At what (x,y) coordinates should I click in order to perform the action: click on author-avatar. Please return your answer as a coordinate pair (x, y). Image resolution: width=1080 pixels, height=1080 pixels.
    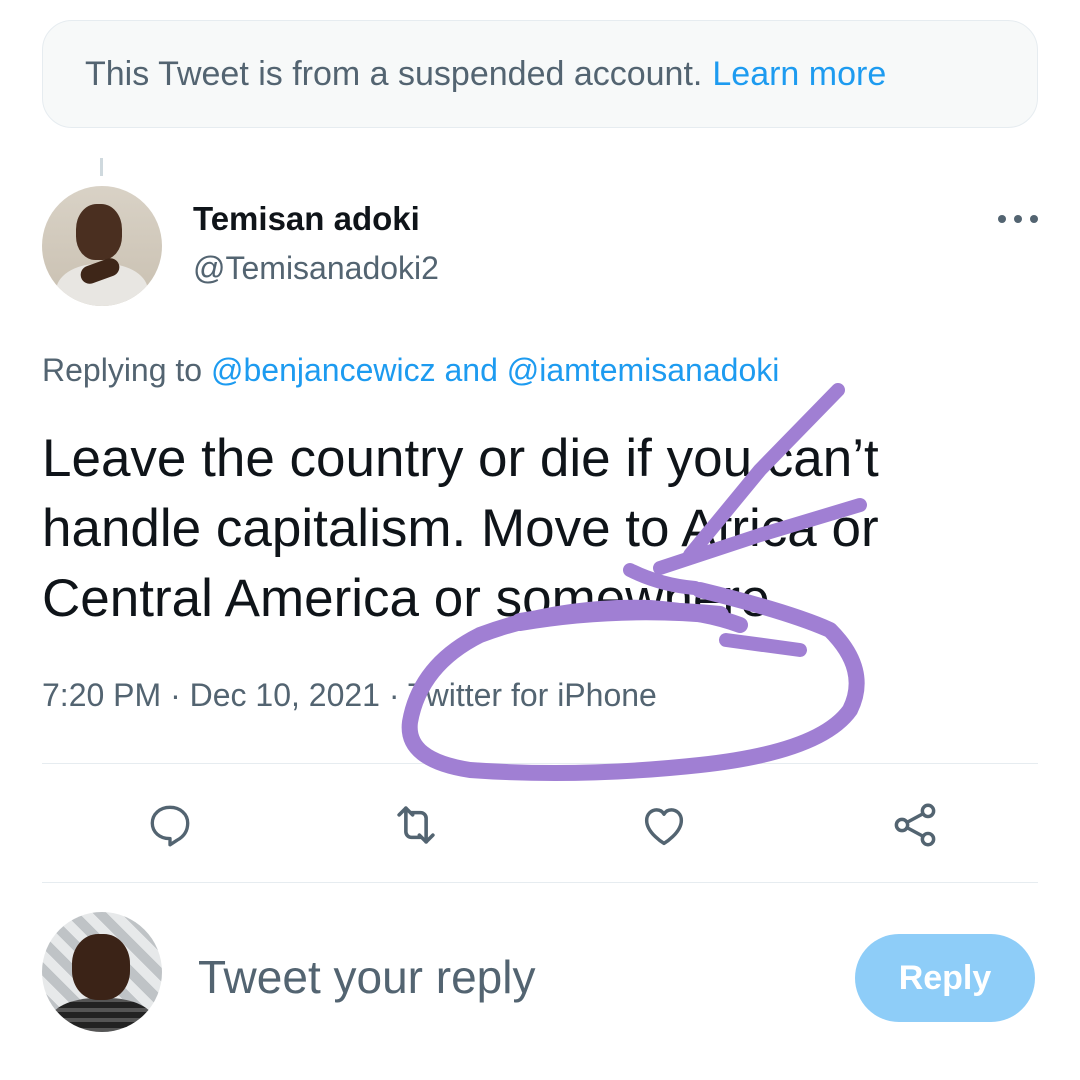
    Looking at the image, I should click on (102, 246).